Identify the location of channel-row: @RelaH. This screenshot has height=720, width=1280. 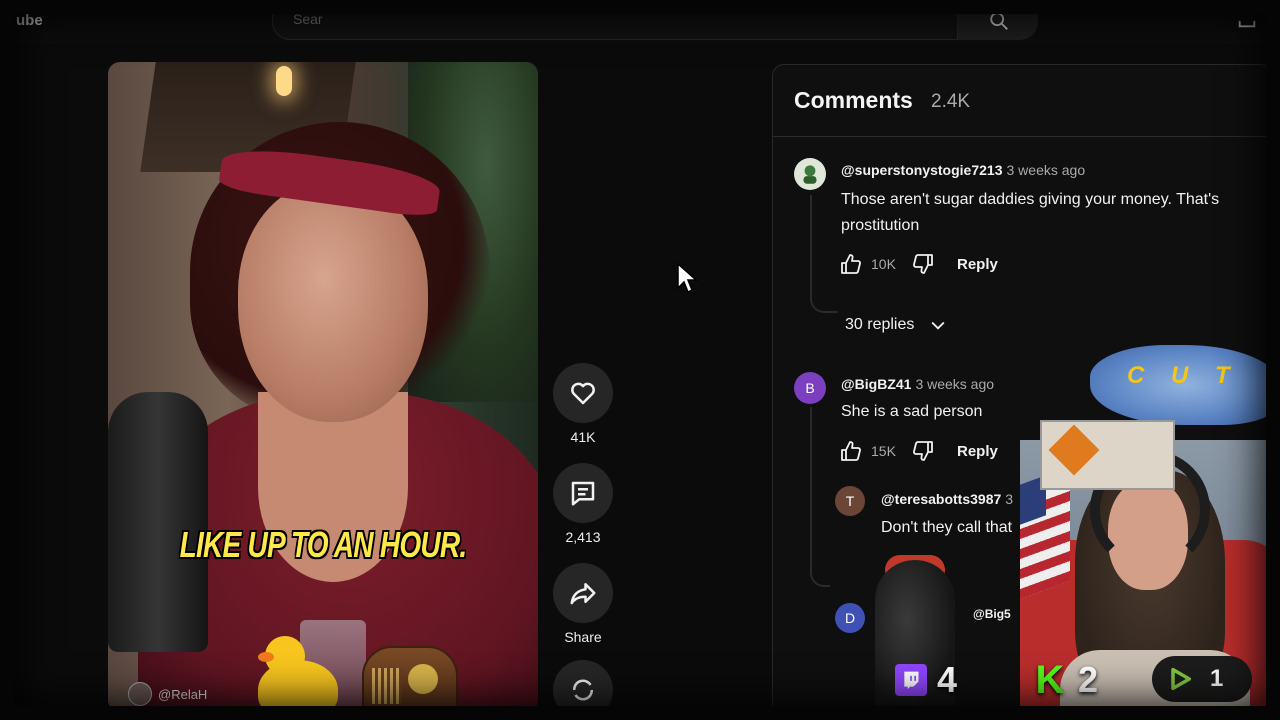
(167, 694).